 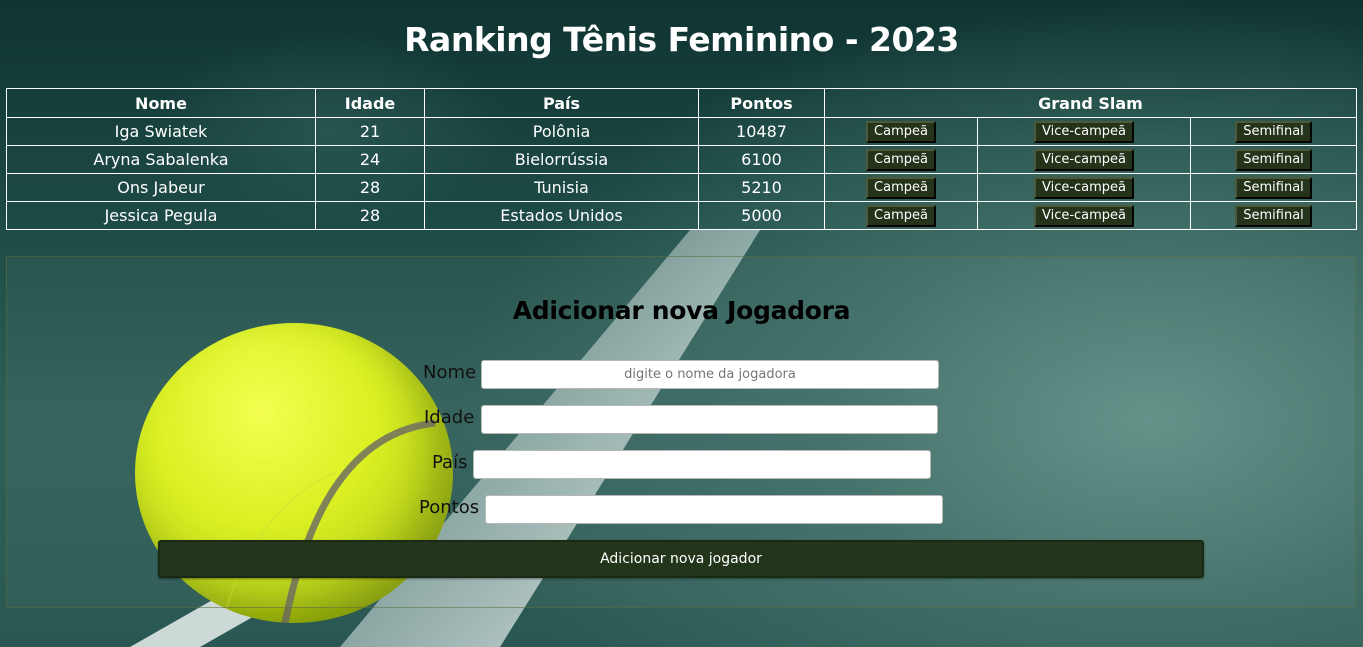 What do you see at coordinates (161, 215) in the screenshot?
I see `cell-name: Jessica Pegula` at bounding box center [161, 215].